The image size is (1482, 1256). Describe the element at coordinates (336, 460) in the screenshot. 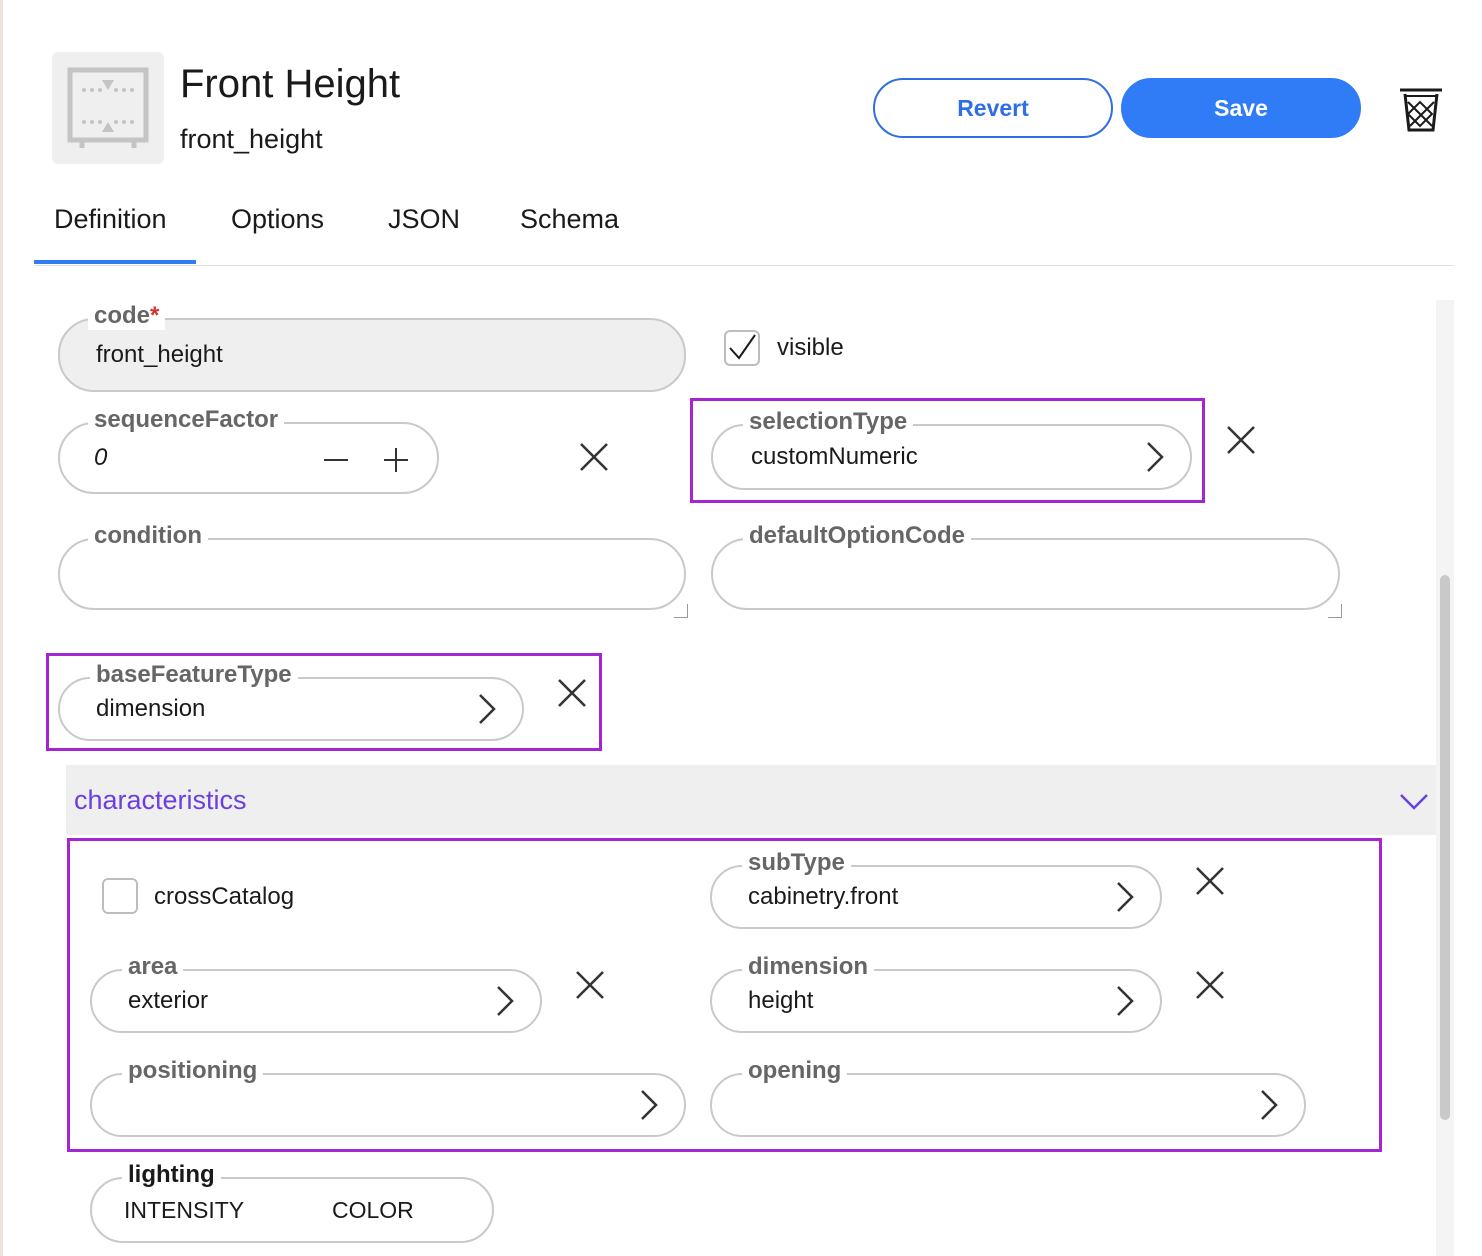

I see `decrement-icon` at that location.